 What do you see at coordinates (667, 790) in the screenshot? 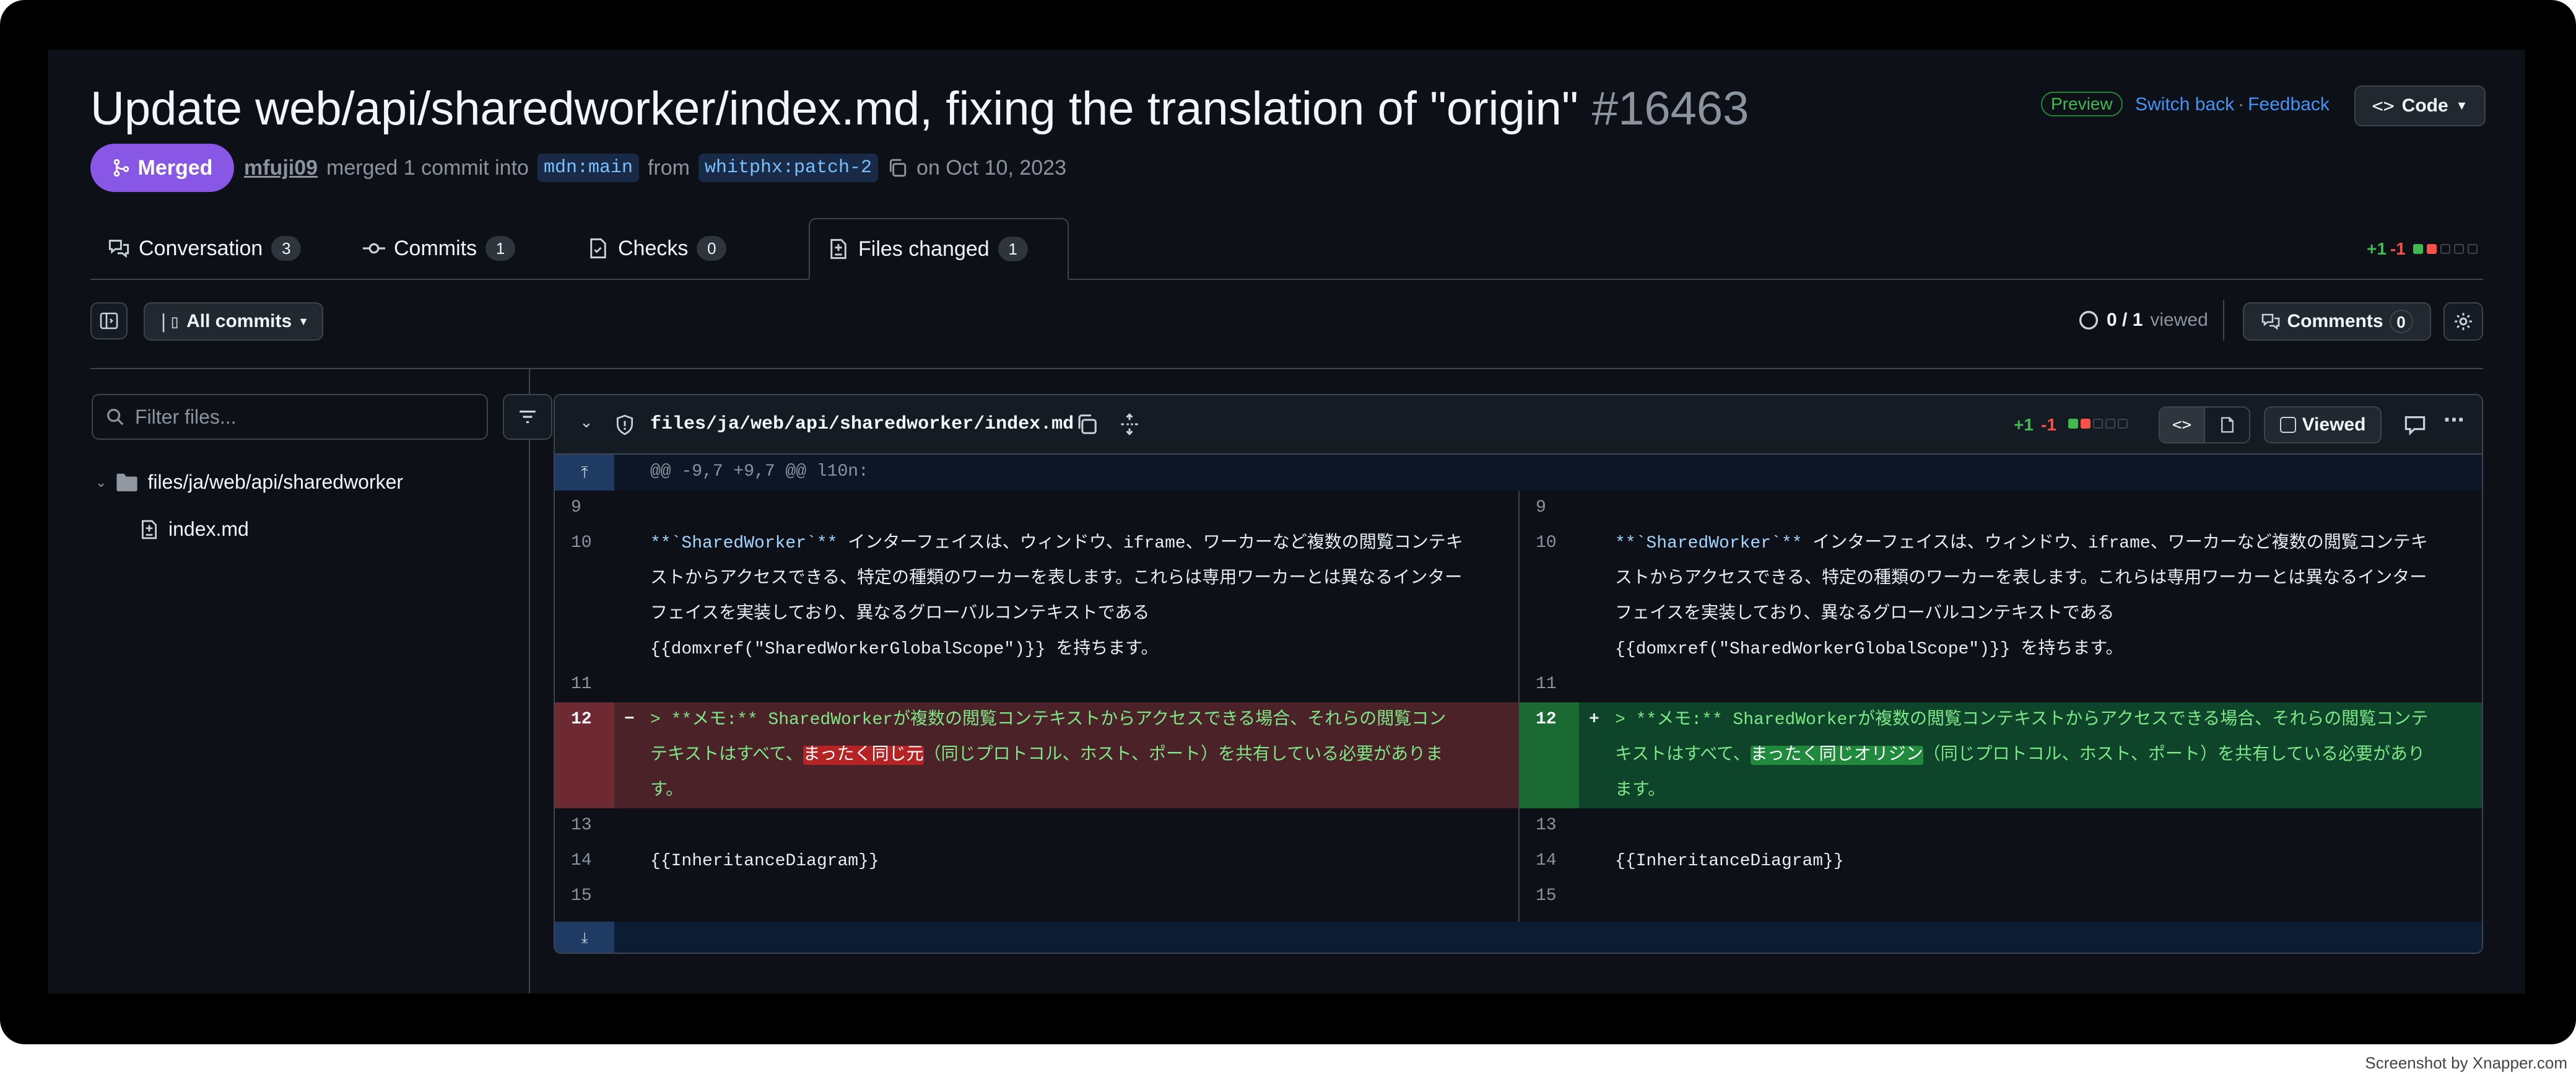
I see `code-fragment: す。` at bounding box center [667, 790].